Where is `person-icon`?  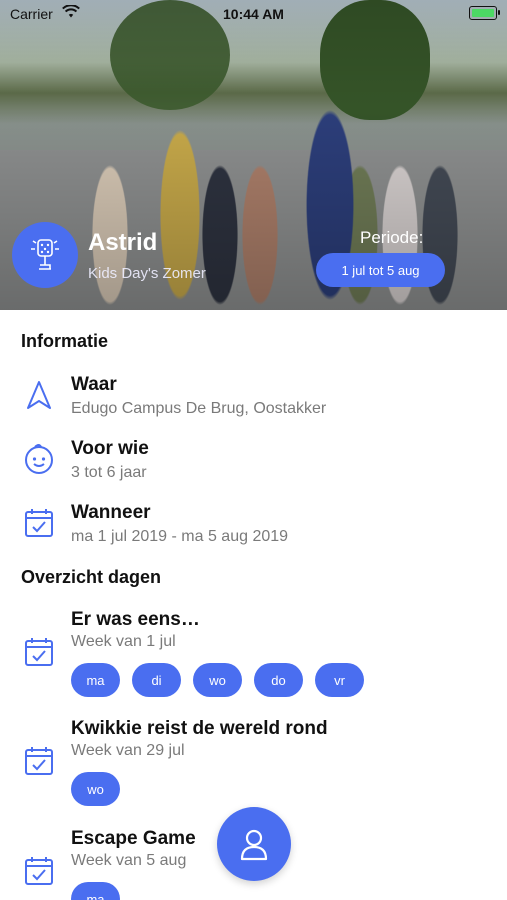 person-icon is located at coordinates (254, 845).